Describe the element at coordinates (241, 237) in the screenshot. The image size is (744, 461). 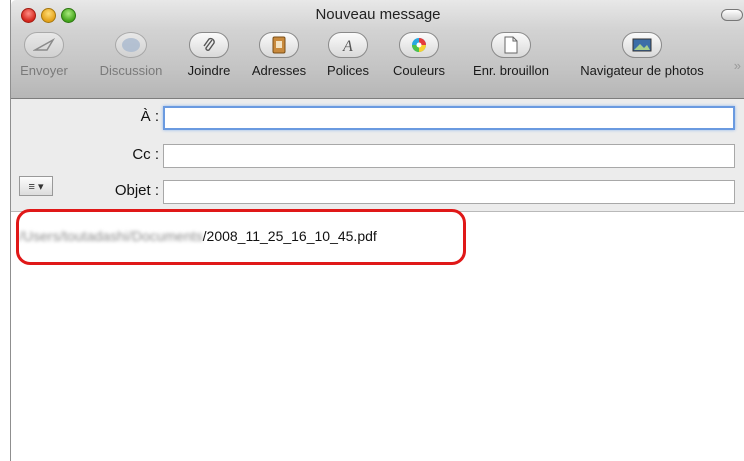
I see `highlight-annotation` at that location.